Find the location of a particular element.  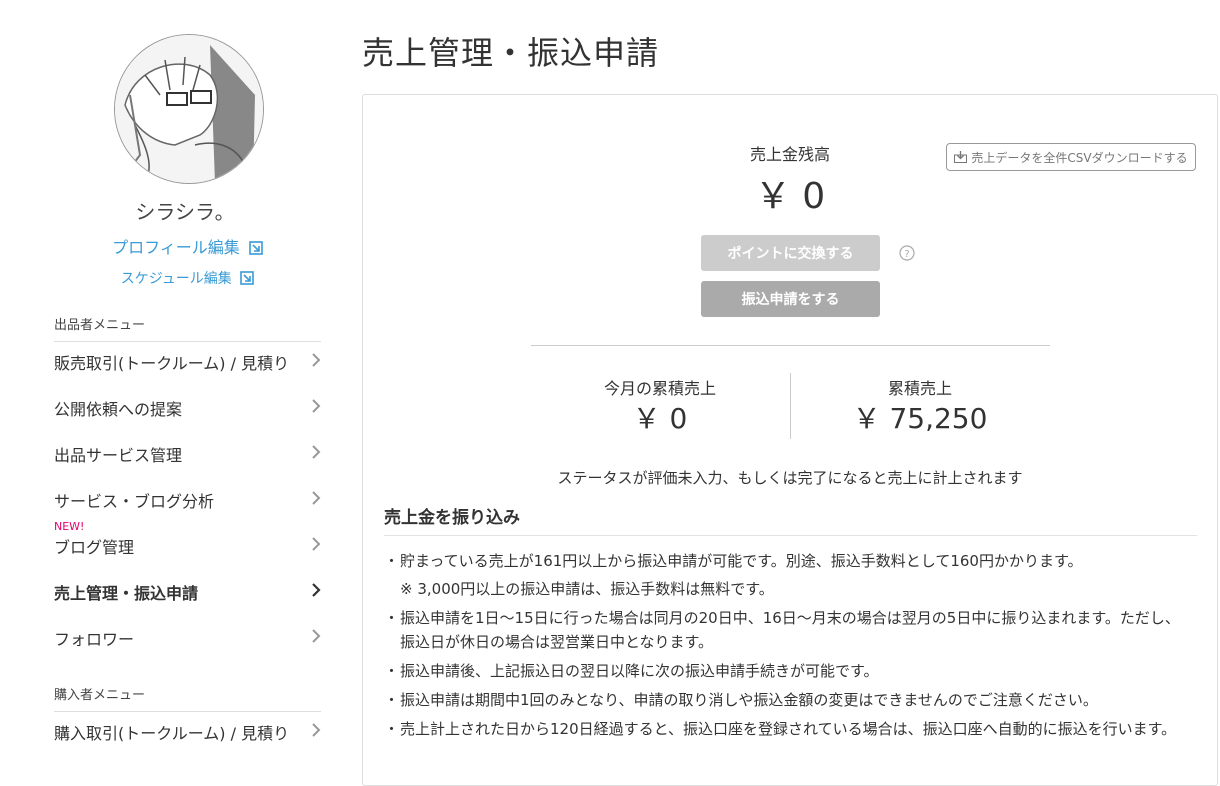

section-divider is located at coordinates (790, 535).